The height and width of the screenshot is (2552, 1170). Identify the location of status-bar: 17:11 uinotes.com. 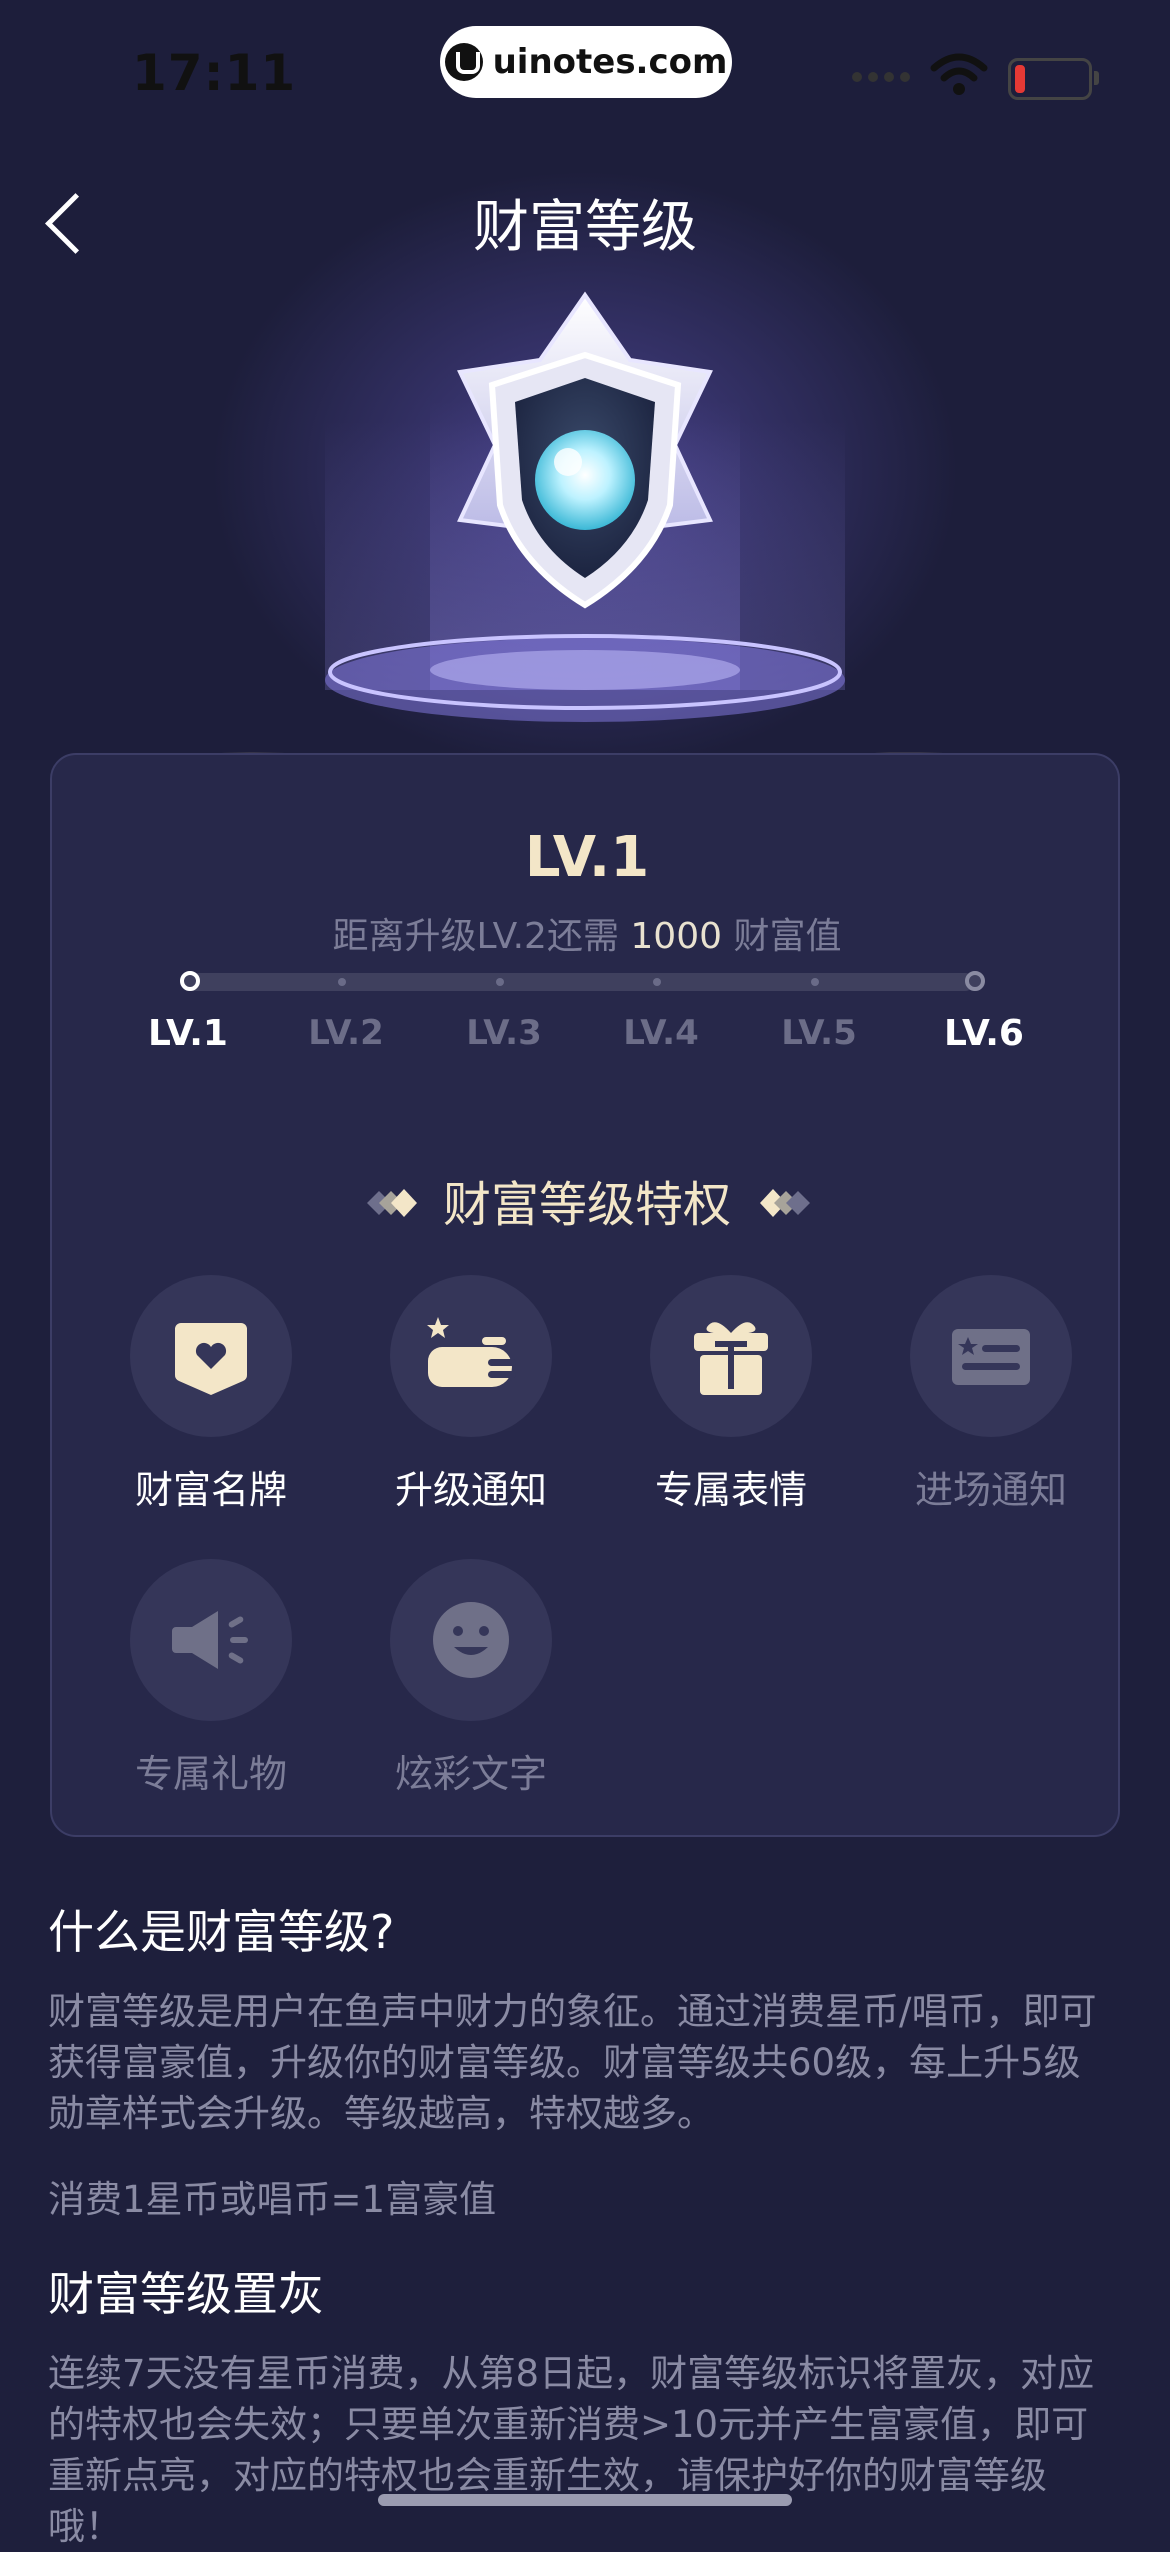
(585, 70).